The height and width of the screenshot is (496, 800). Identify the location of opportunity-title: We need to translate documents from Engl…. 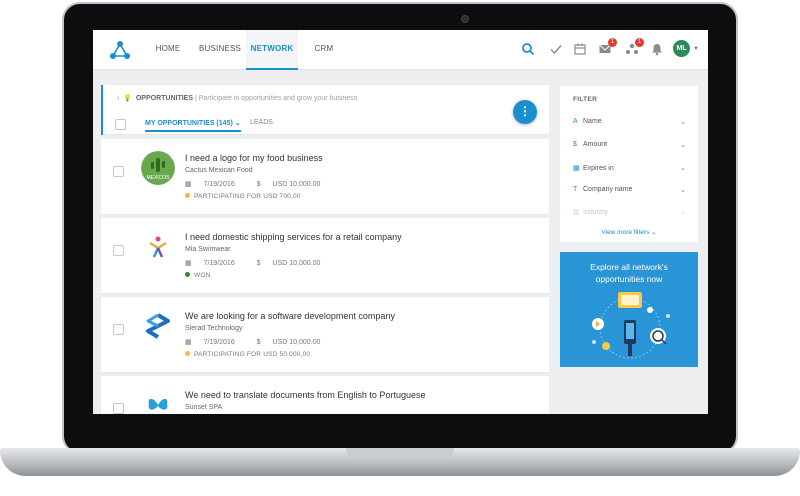
(305, 395).